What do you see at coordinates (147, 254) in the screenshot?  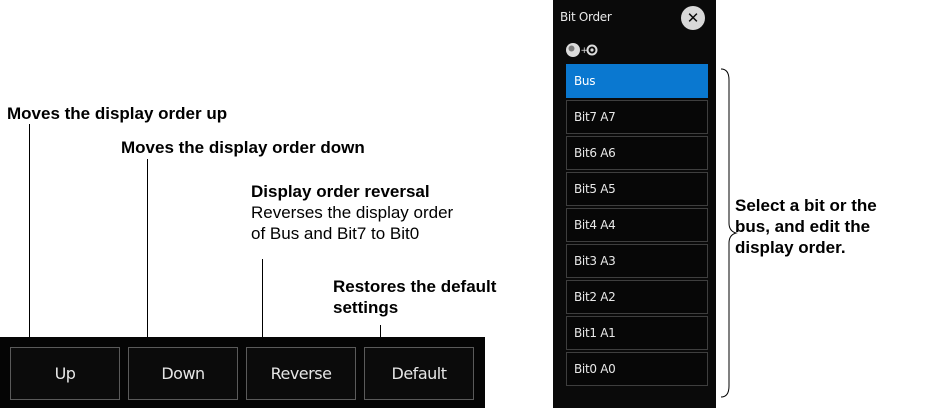 I see `leader-line-down` at bounding box center [147, 254].